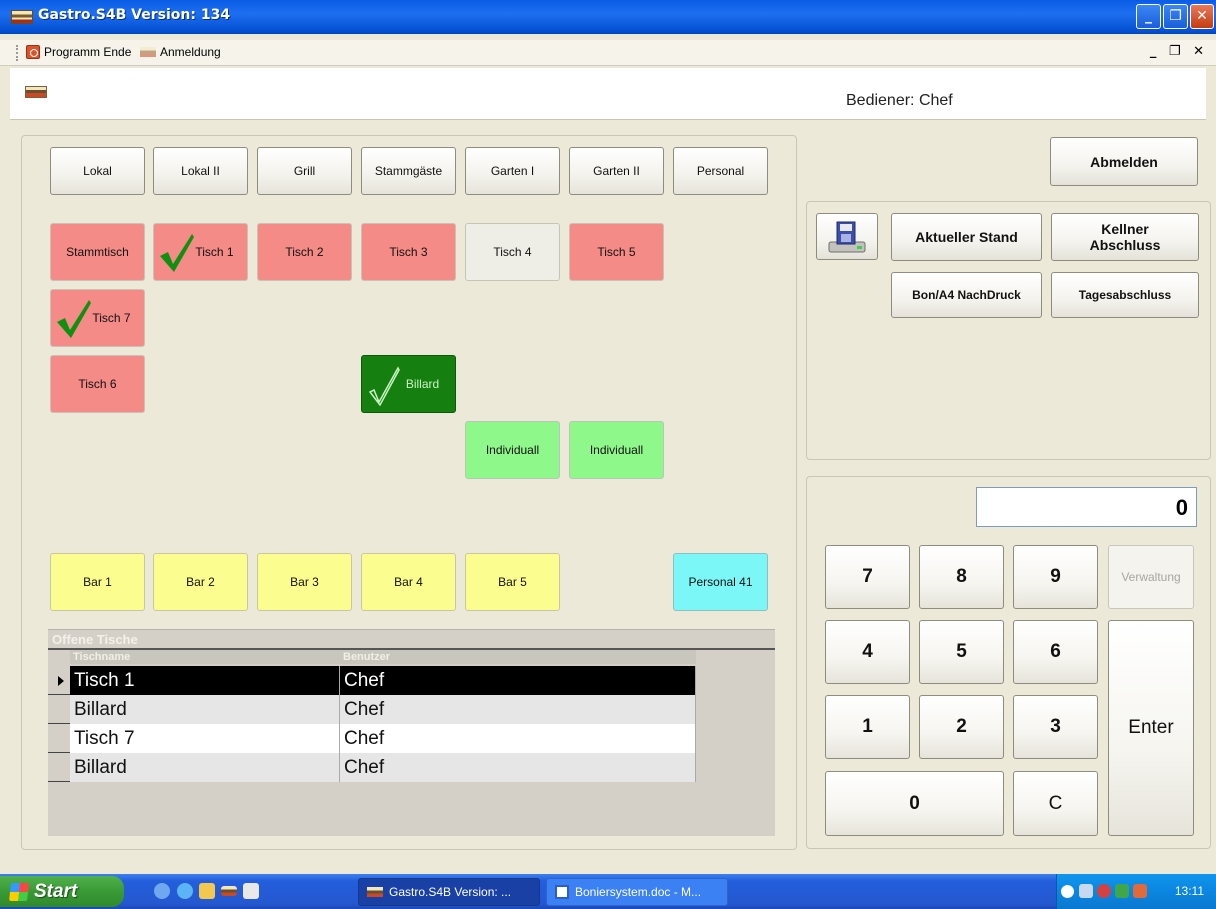 The height and width of the screenshot is (909, 1216). Describe the element at coordinates (408, 252) in the screenshot. I see `table-button-tisch-3: Tisch 3` at that location.